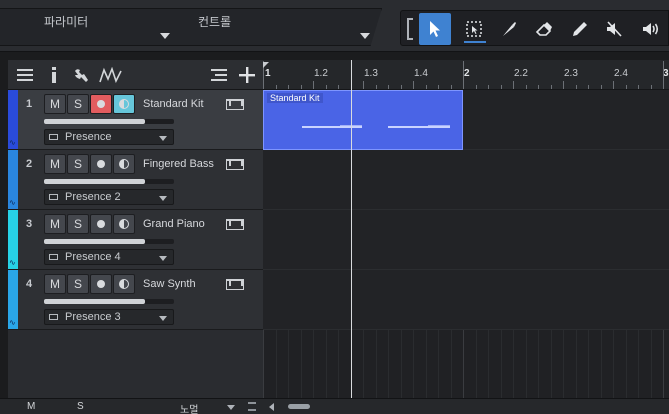 This screenshot has width=669, height=414. What do you see at coordinates (25, 75) in the screenshot?
I see `track-list-menu-icon` at bounding box center [25, 75].